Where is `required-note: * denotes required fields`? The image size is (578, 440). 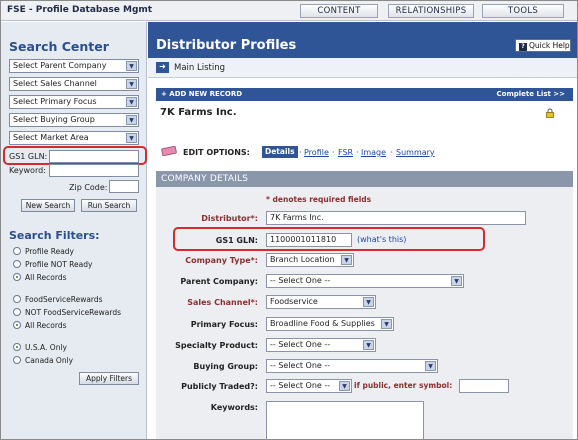
required-note: * denotes required fields is located at coordinates (319, 199).